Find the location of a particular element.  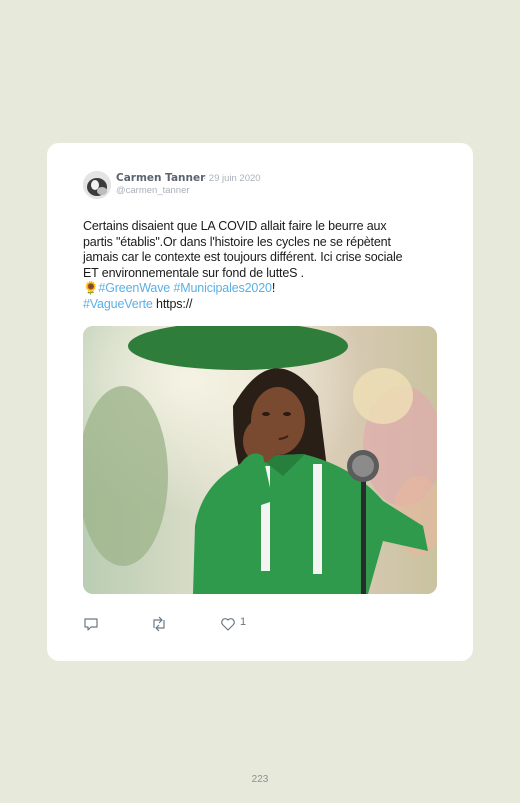

reply-icon is located at coordinates (91, 624).